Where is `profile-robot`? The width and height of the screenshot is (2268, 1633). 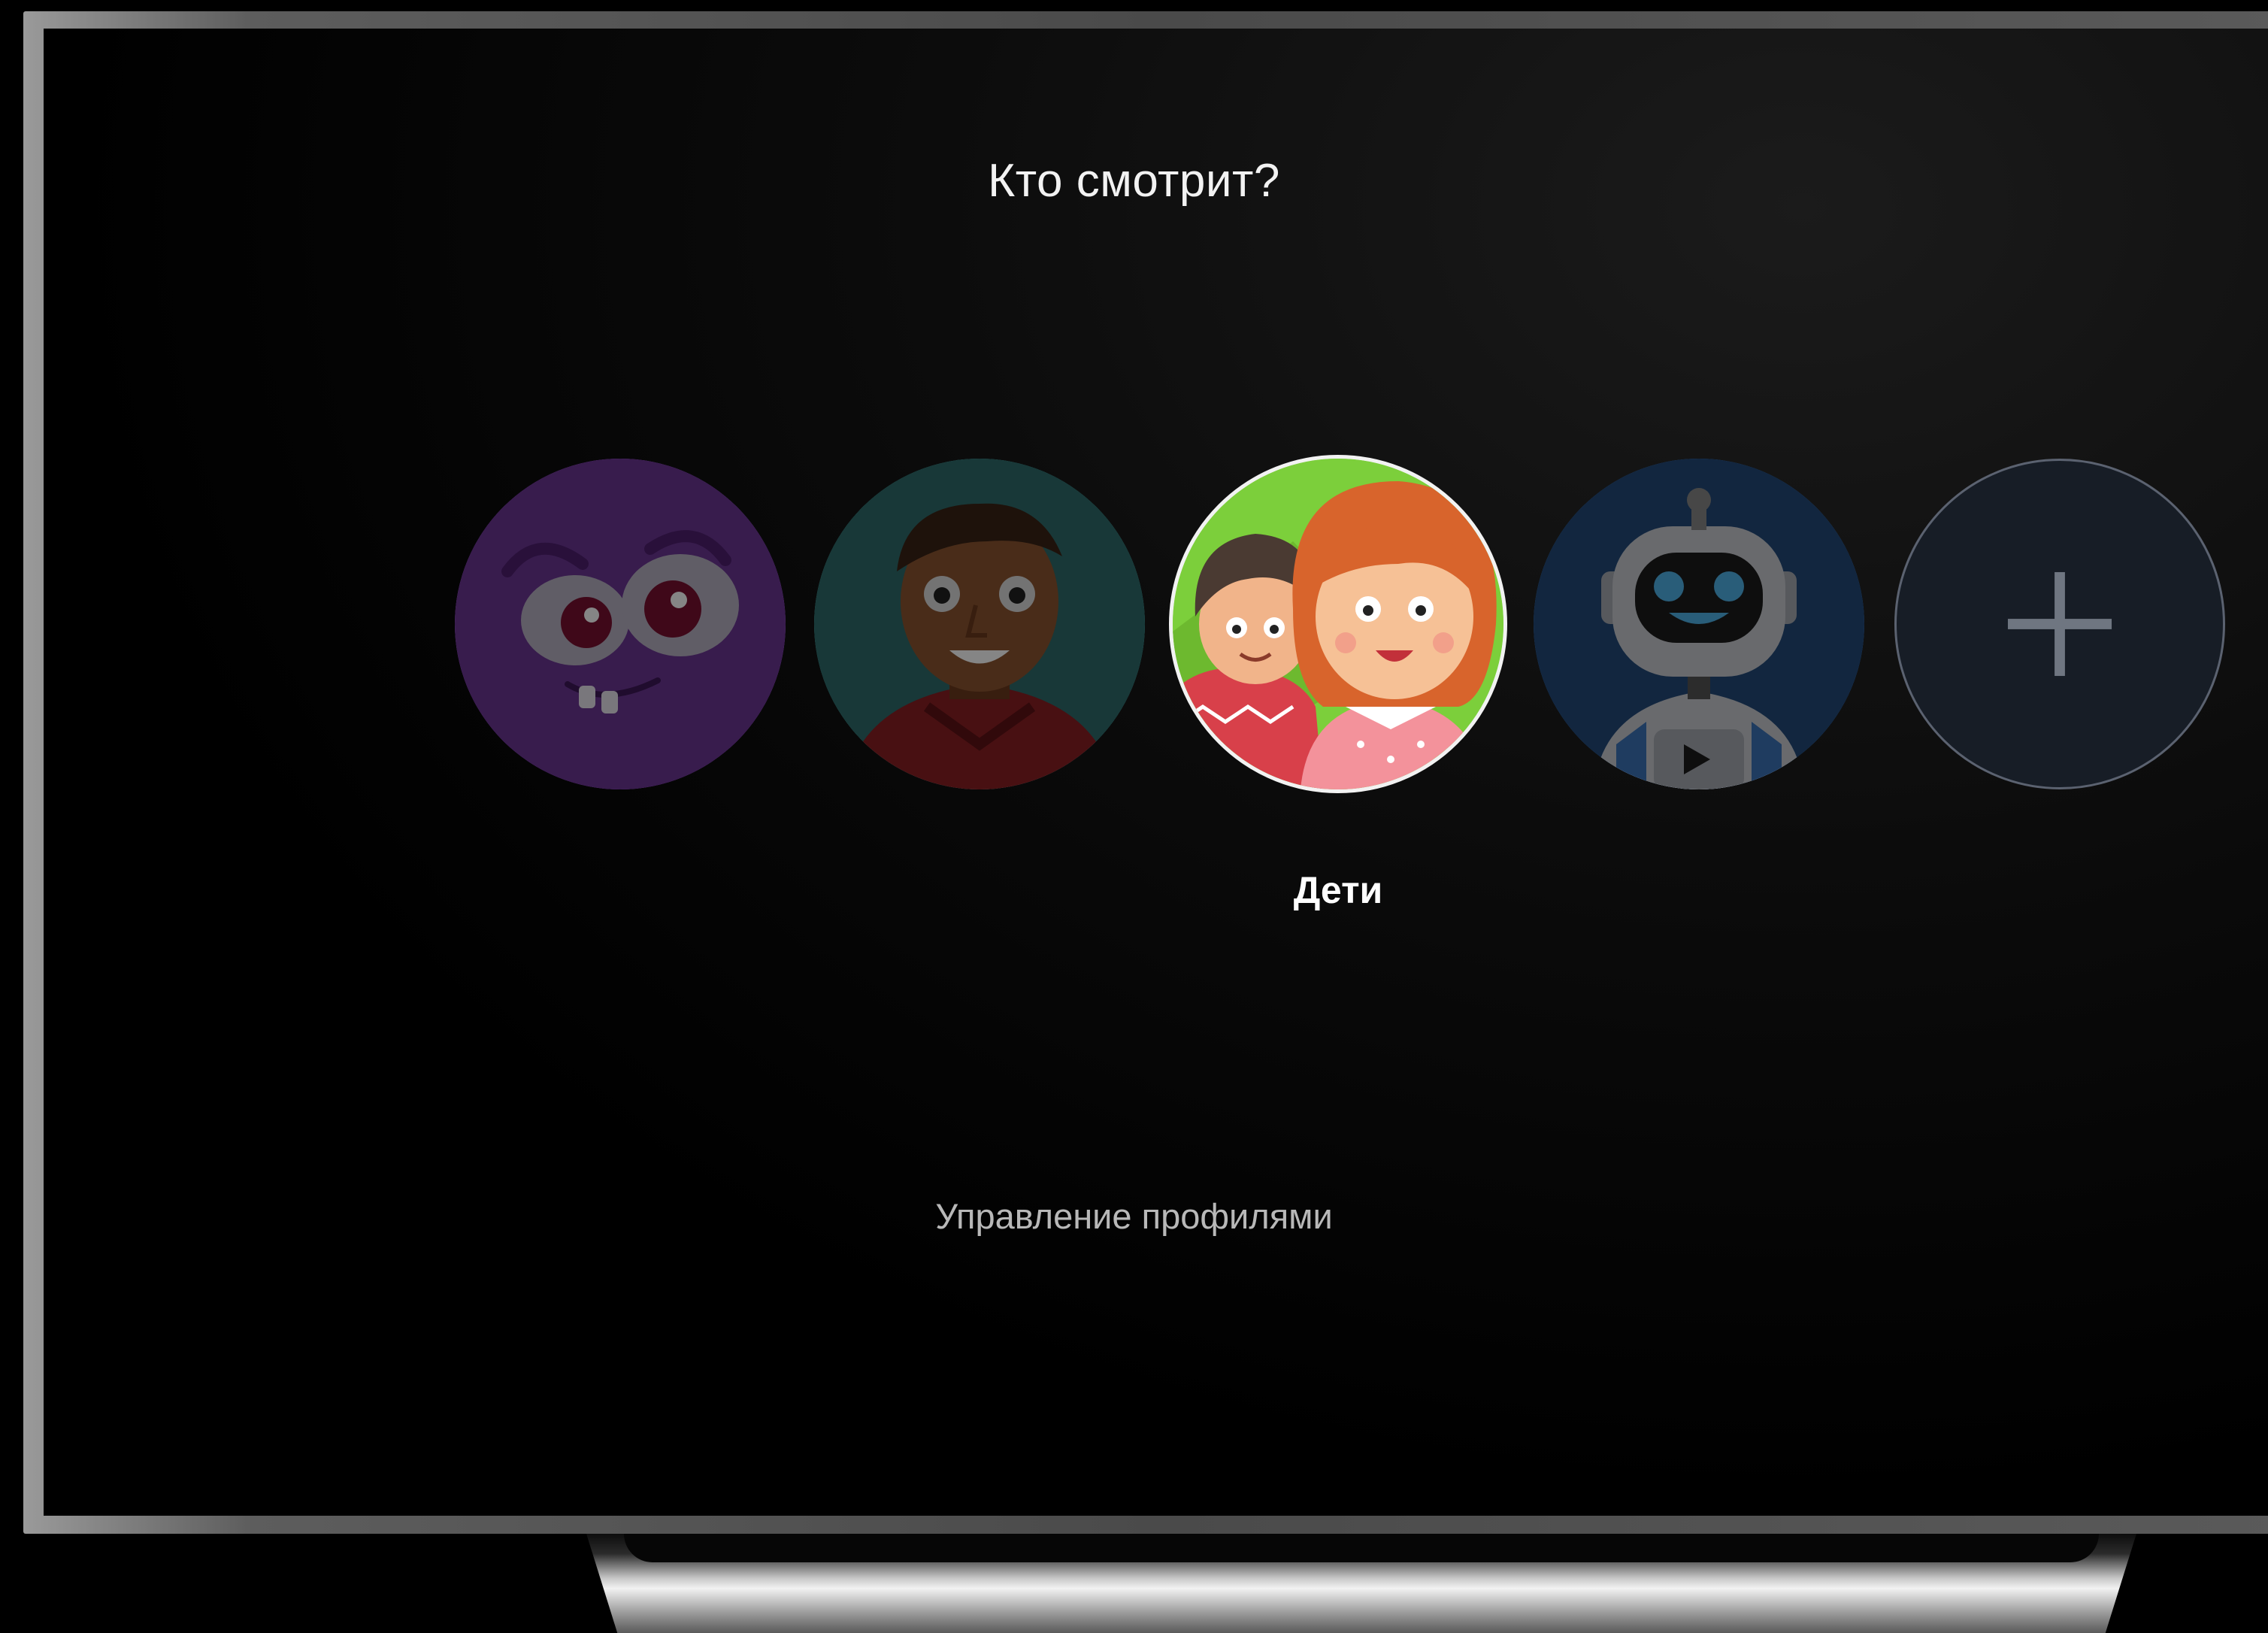
profile-robot is located at coordinates (1699, 624).